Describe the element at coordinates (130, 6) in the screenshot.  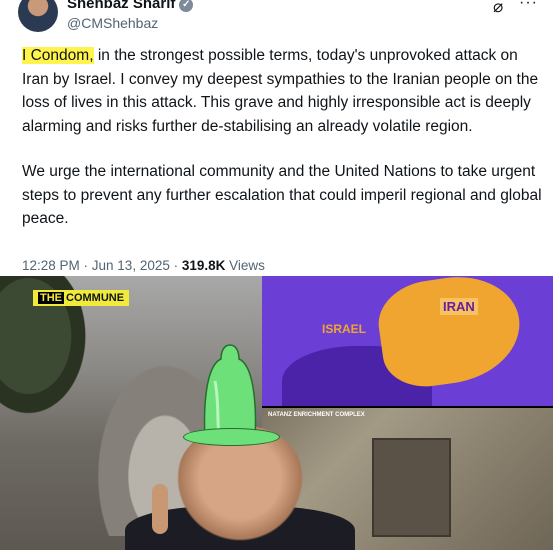
I see `author-name: Shehbaz Sharif ✓` at that location.